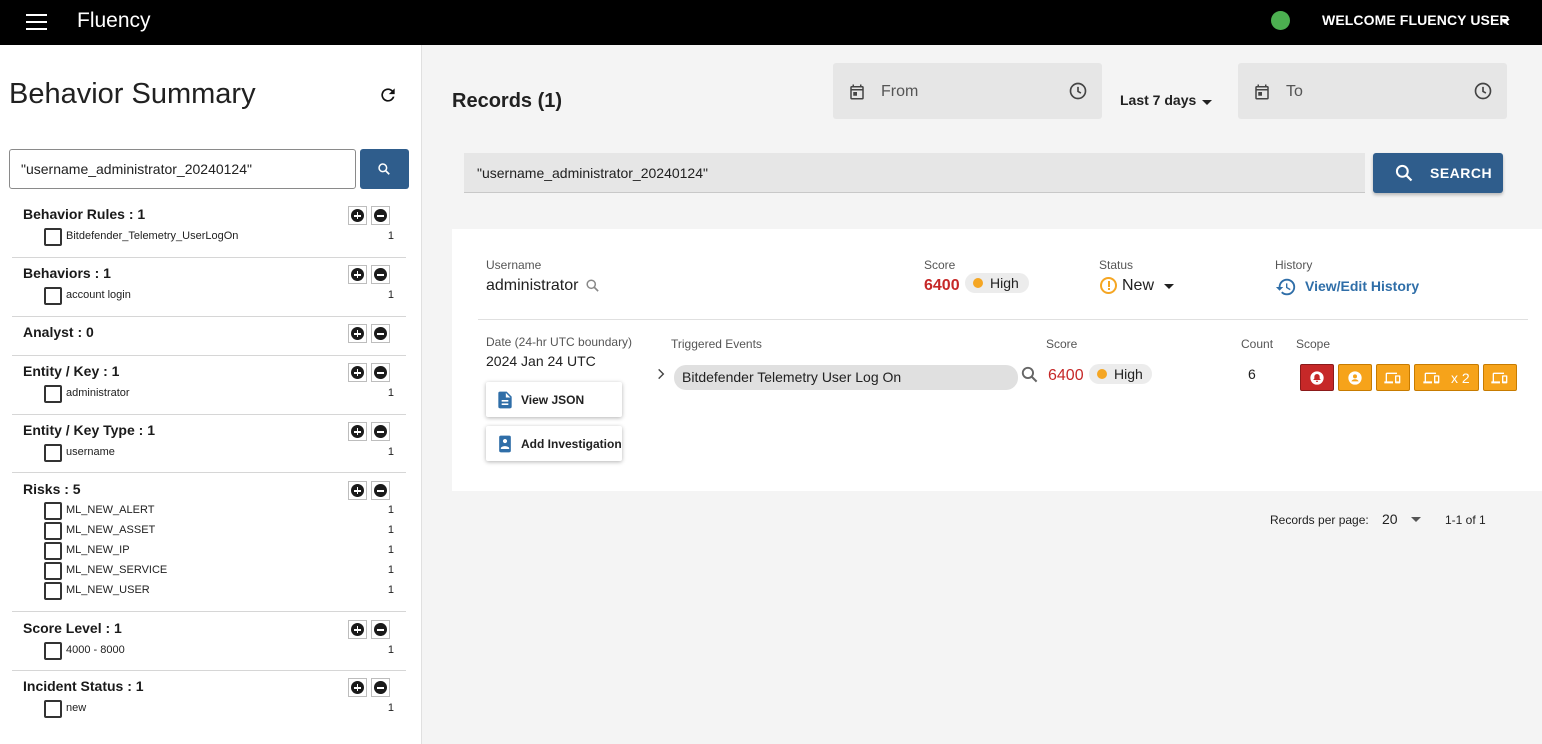  Describe the element at coordinates (1313, 344) in the screenshot. I see `scope-label: Scope` at that location.